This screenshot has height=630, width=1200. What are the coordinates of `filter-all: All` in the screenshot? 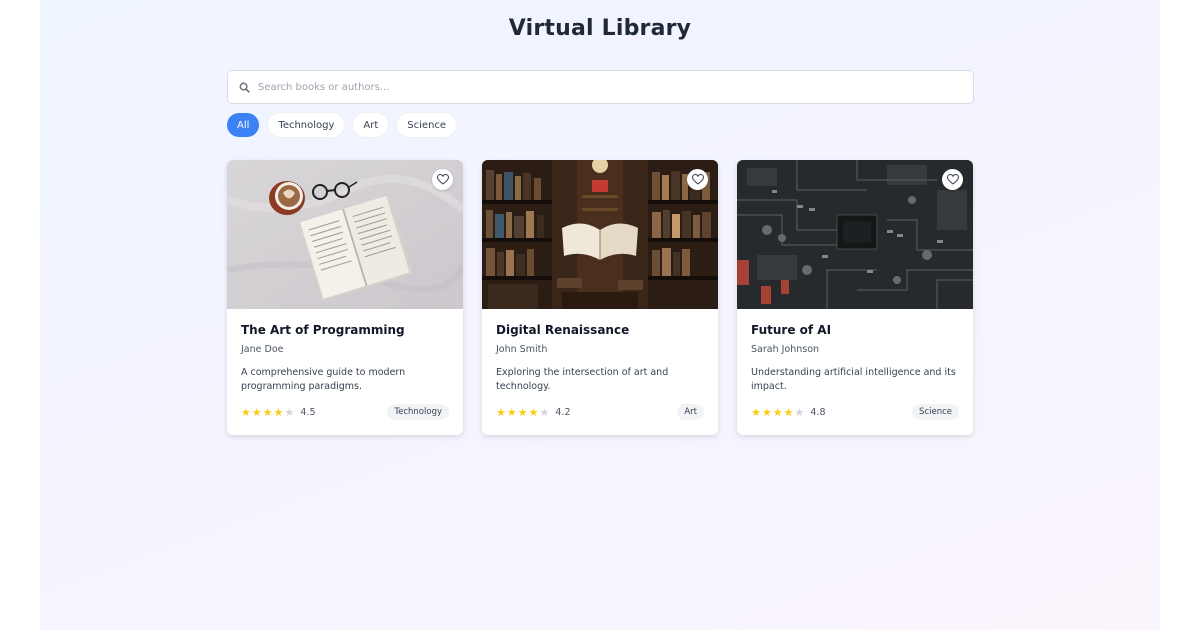 It's located at (243, 125).